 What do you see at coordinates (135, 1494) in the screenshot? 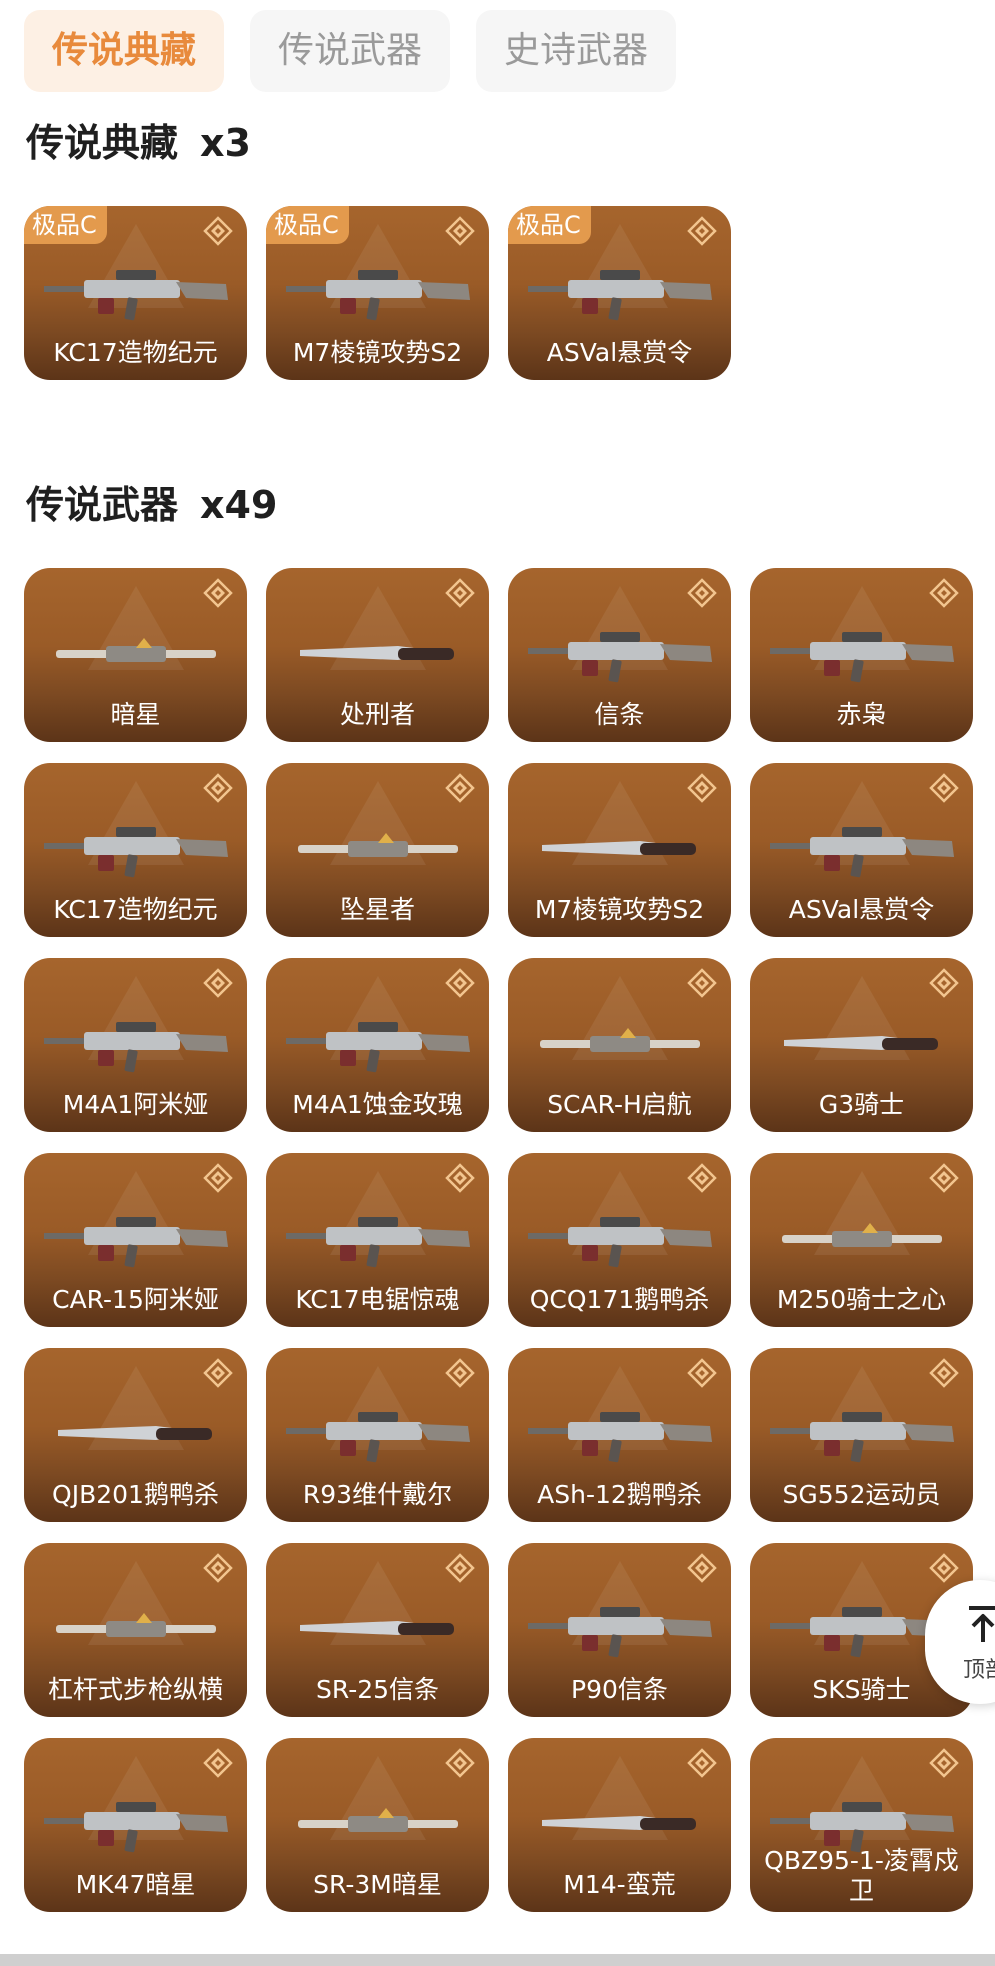
I see `weapon-name: QJB201鹅鸭杀` at bounding box center [135, 1494].